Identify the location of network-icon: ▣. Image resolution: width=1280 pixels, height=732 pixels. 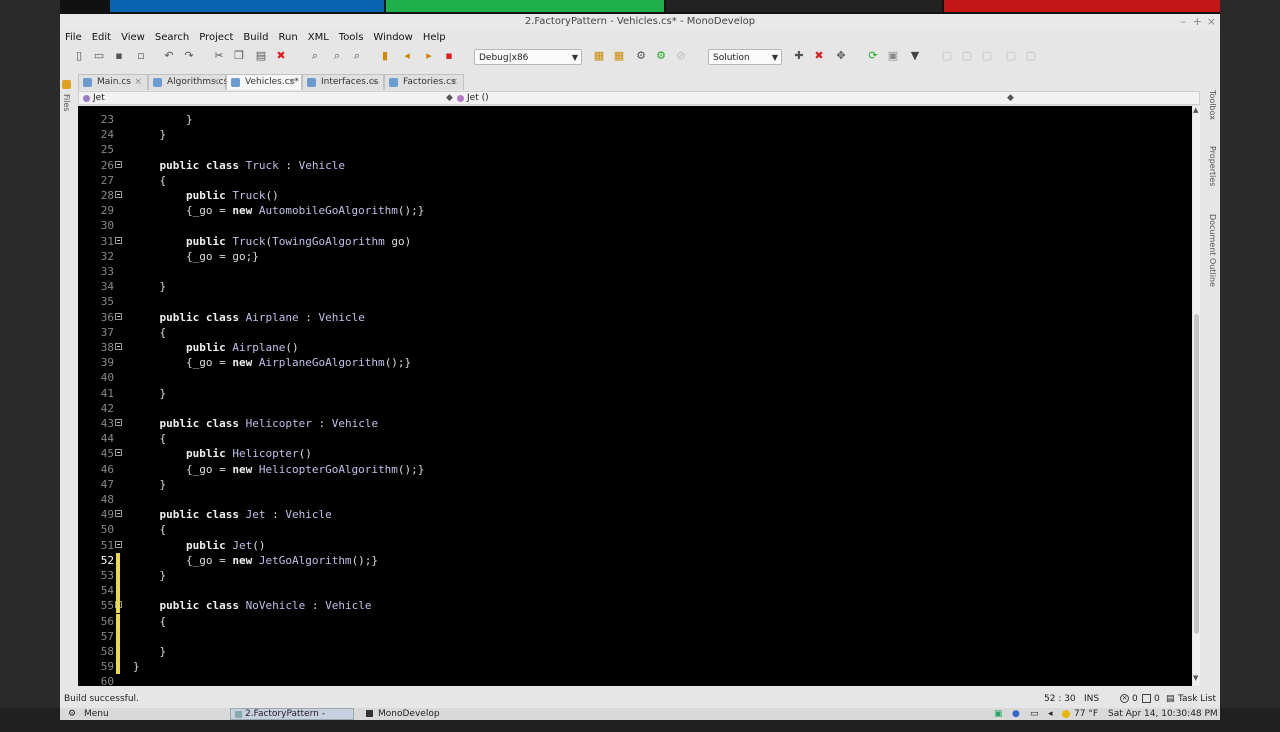
(998, 714).